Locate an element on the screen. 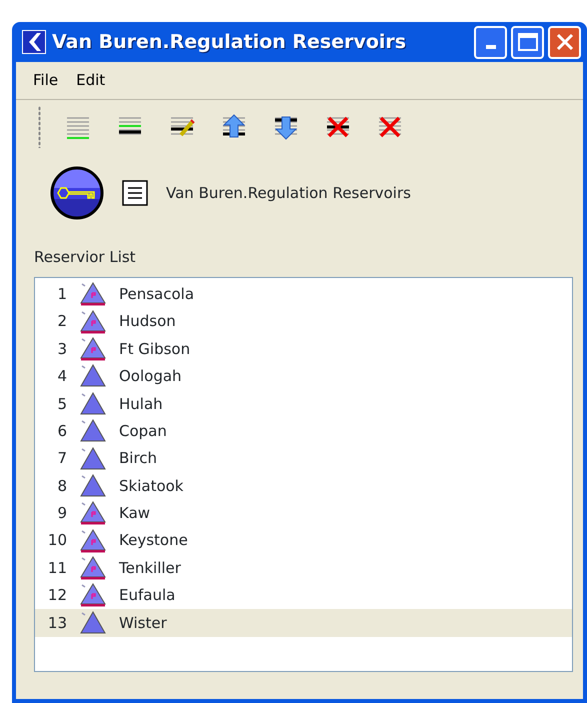 This screenshot has height=703, width=587. reservoir-name: Wister is located at coordinates (143, 623).